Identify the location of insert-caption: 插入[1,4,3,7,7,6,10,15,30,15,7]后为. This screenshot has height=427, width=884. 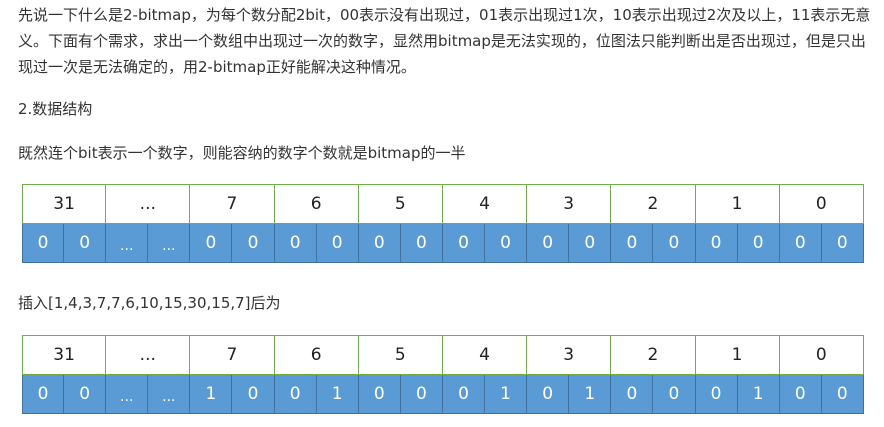
(149, 303).